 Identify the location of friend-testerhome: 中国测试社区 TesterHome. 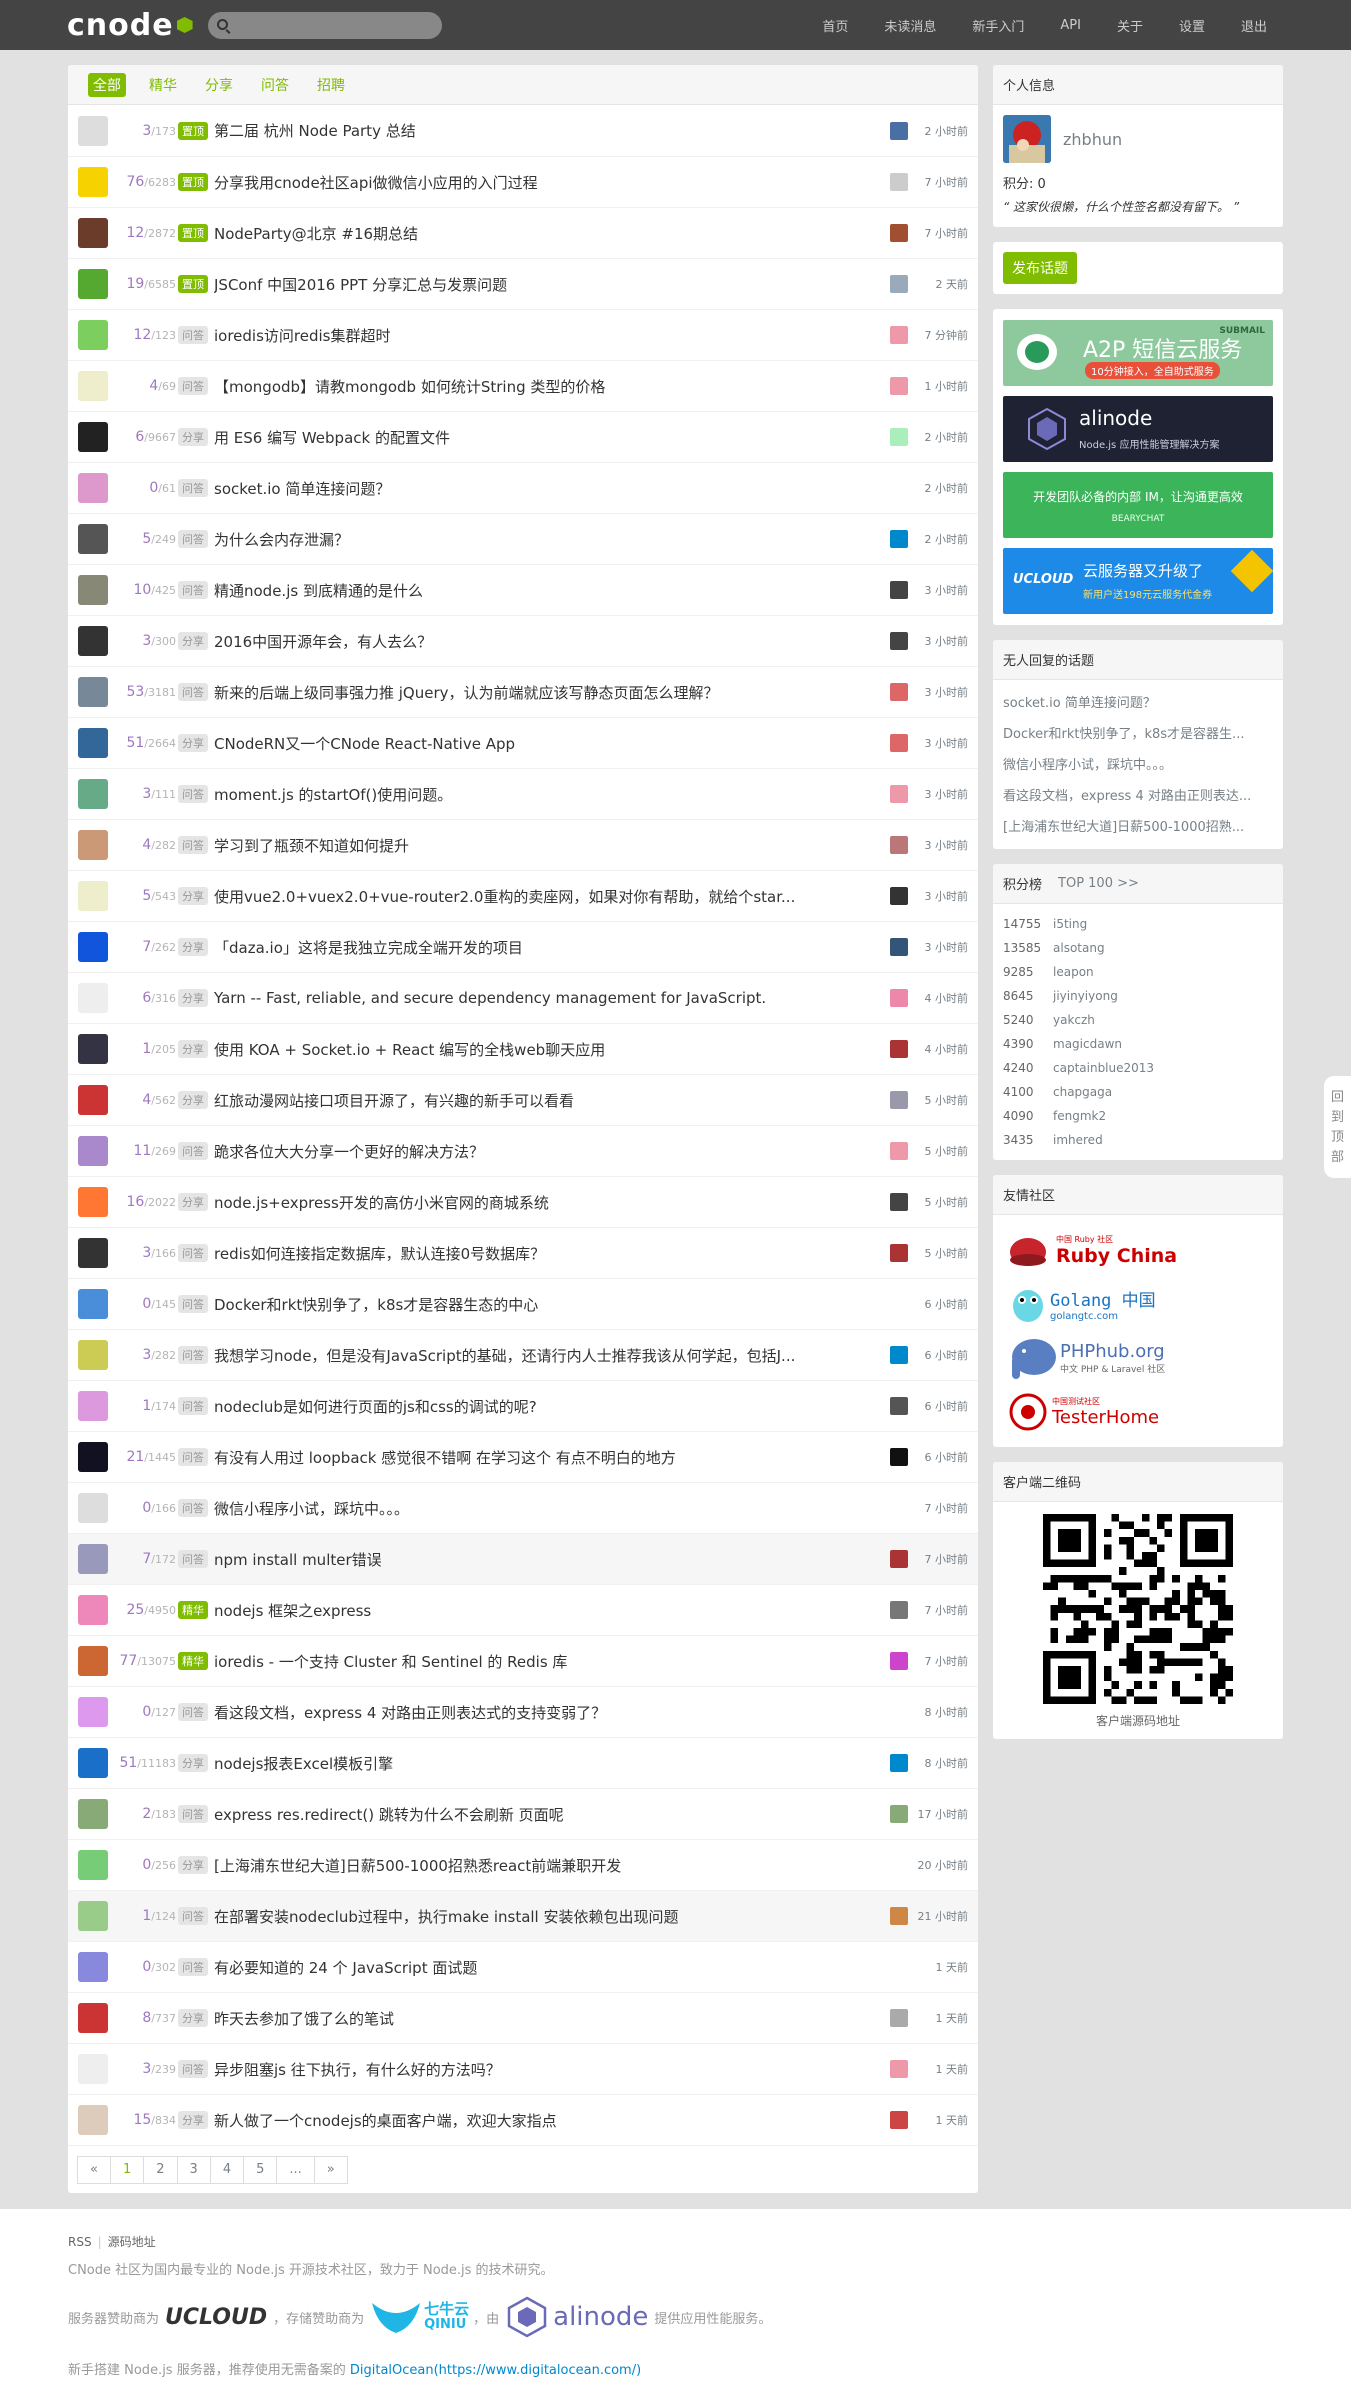
(1138, 1412).